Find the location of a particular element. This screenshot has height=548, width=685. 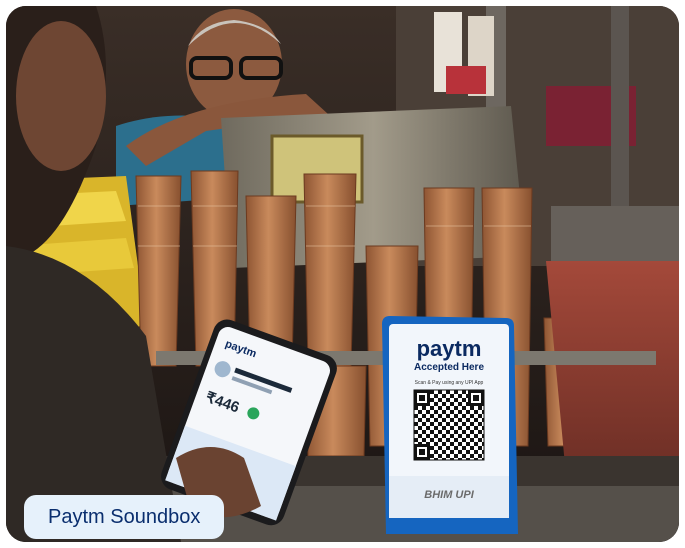

caption-badge: Paytm Soundbox is located at coordinates (124, 517).